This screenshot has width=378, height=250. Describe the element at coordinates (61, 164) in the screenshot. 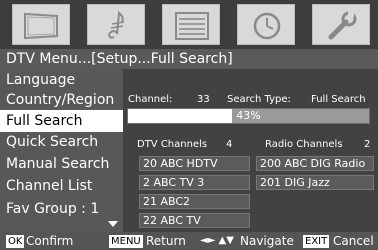

I see `menu-item-manual-search: Manual Search` at that location.